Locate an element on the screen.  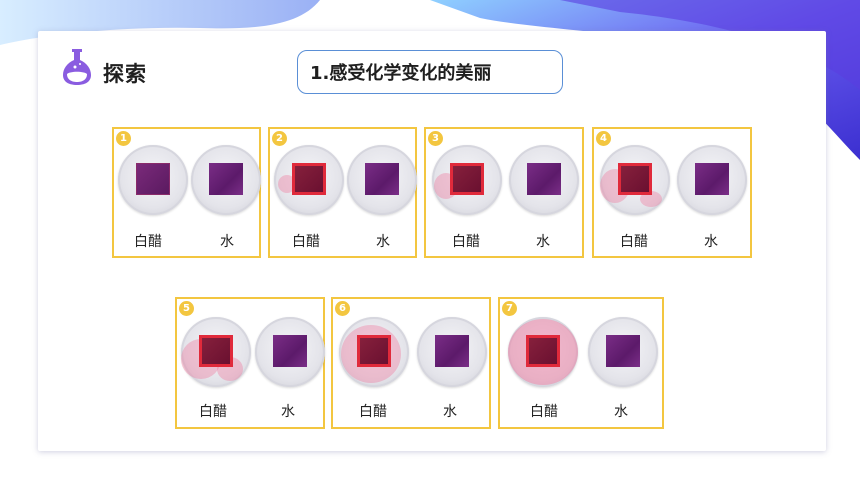
step-badge: 2 is located at coordinates (279, 138).